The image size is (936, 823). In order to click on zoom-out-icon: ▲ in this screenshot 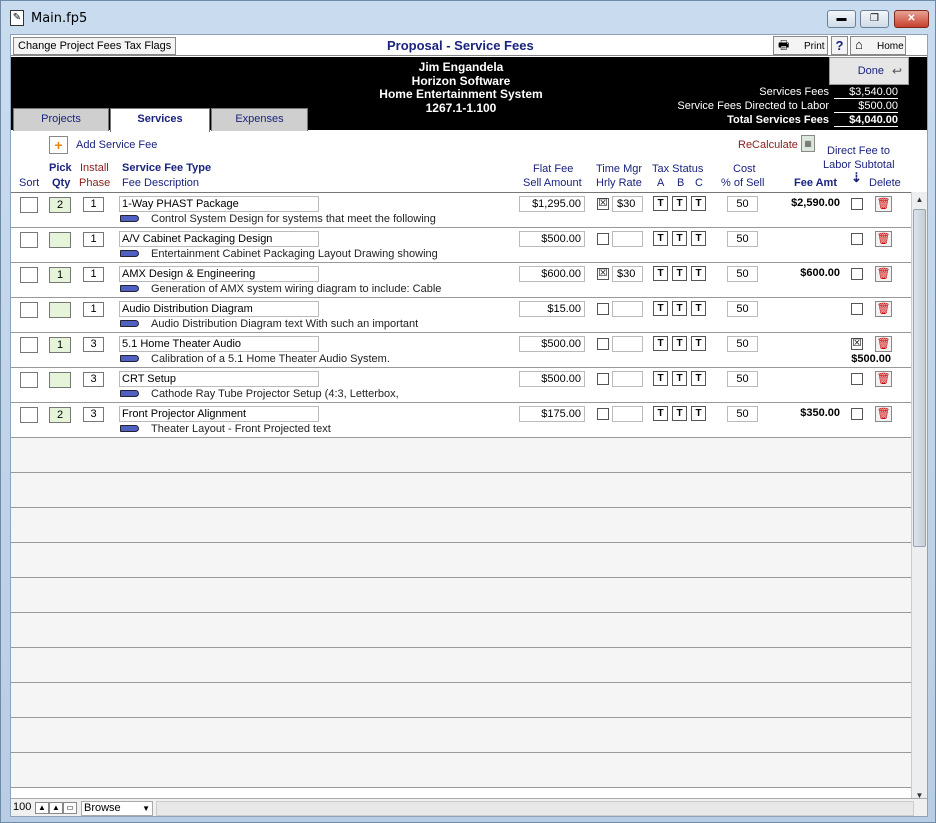, I will do `click(42, 808)`.